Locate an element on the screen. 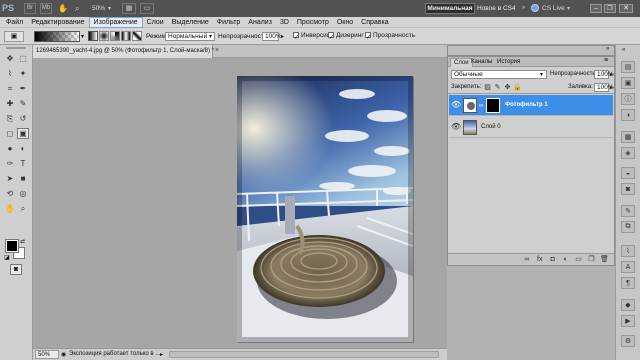 The image size is (640, 360). 3d-panel-icon: ◆ is located at coordinates (628, 305).